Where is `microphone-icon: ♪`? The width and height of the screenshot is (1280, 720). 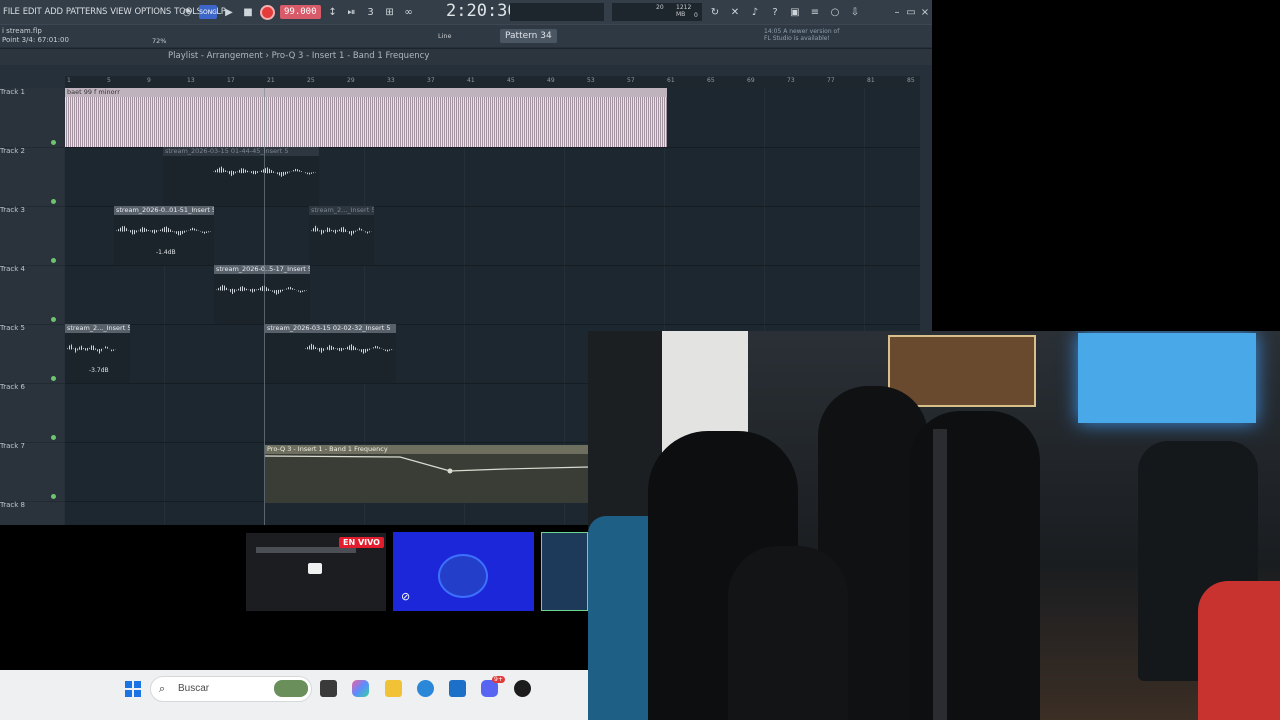 microphone-icon: ♪ is located at coordinates (755, 12).